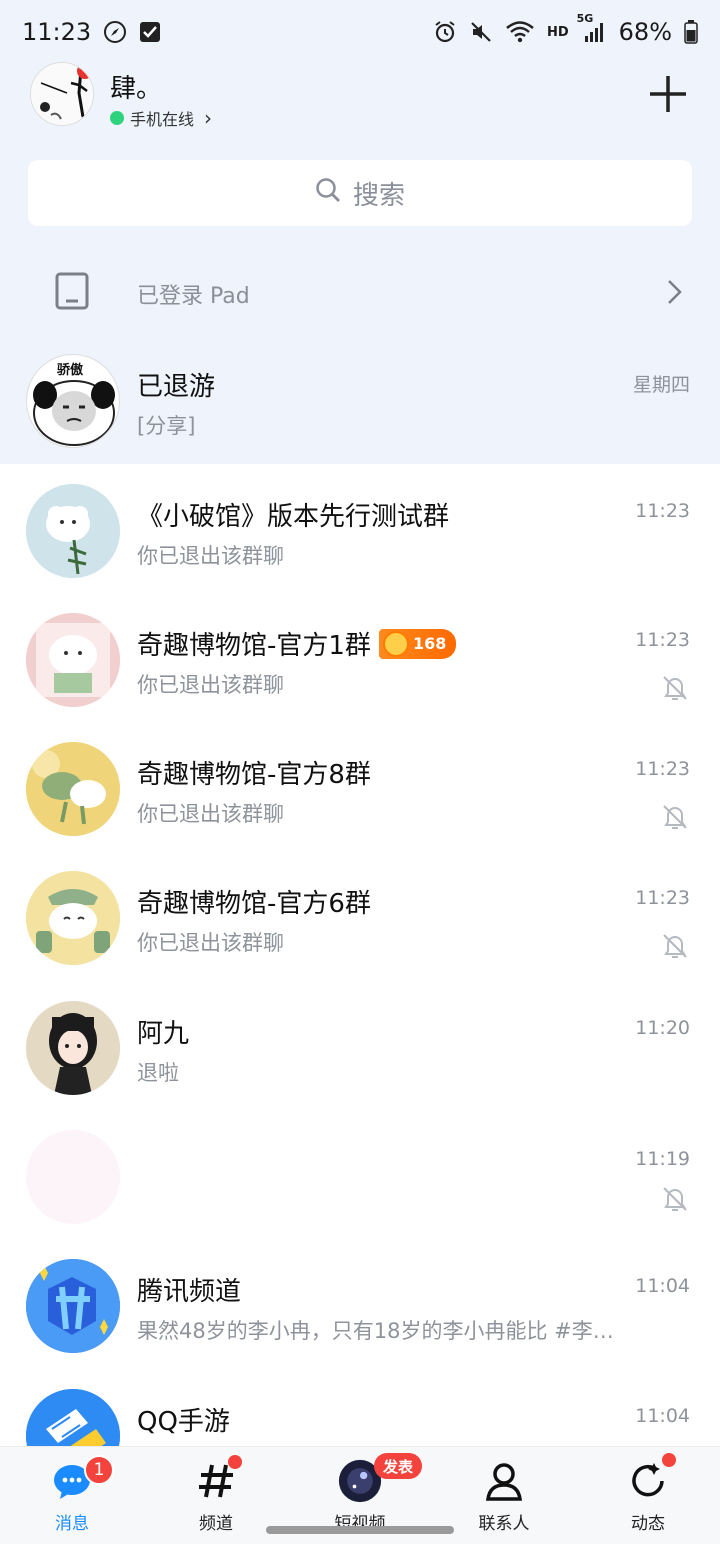  What do you see at coordinates (136, 86) in the screenshot?
I see `profile-name: 肆。` at bounding box center [136, 86].